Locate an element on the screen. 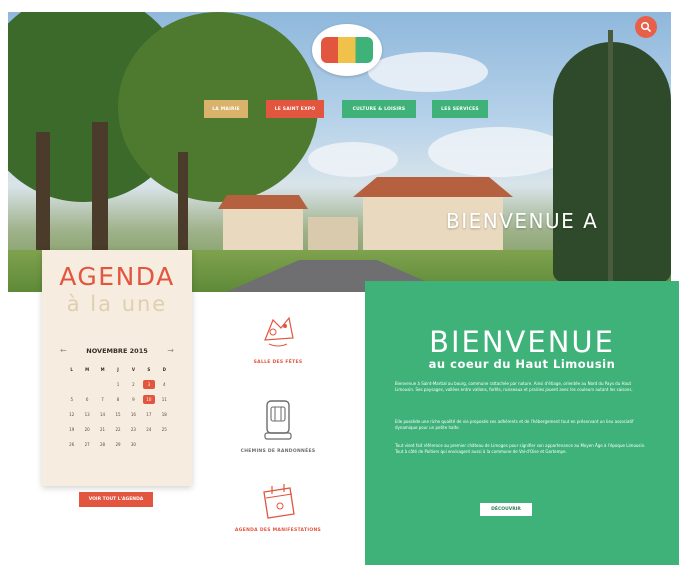 The image size is (679, 565). feature-salle-des-fetes: SALLE DES FÊTES is located at coordinates (278, 336).